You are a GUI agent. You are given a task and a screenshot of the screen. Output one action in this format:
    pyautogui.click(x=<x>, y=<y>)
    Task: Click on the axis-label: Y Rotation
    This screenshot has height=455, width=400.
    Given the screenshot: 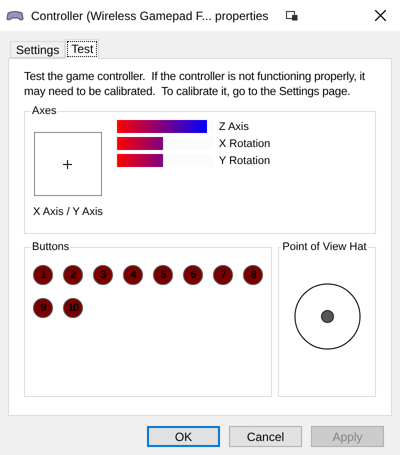 What is the action you would take?
    pyautogui.click(x=244, y=160)
    